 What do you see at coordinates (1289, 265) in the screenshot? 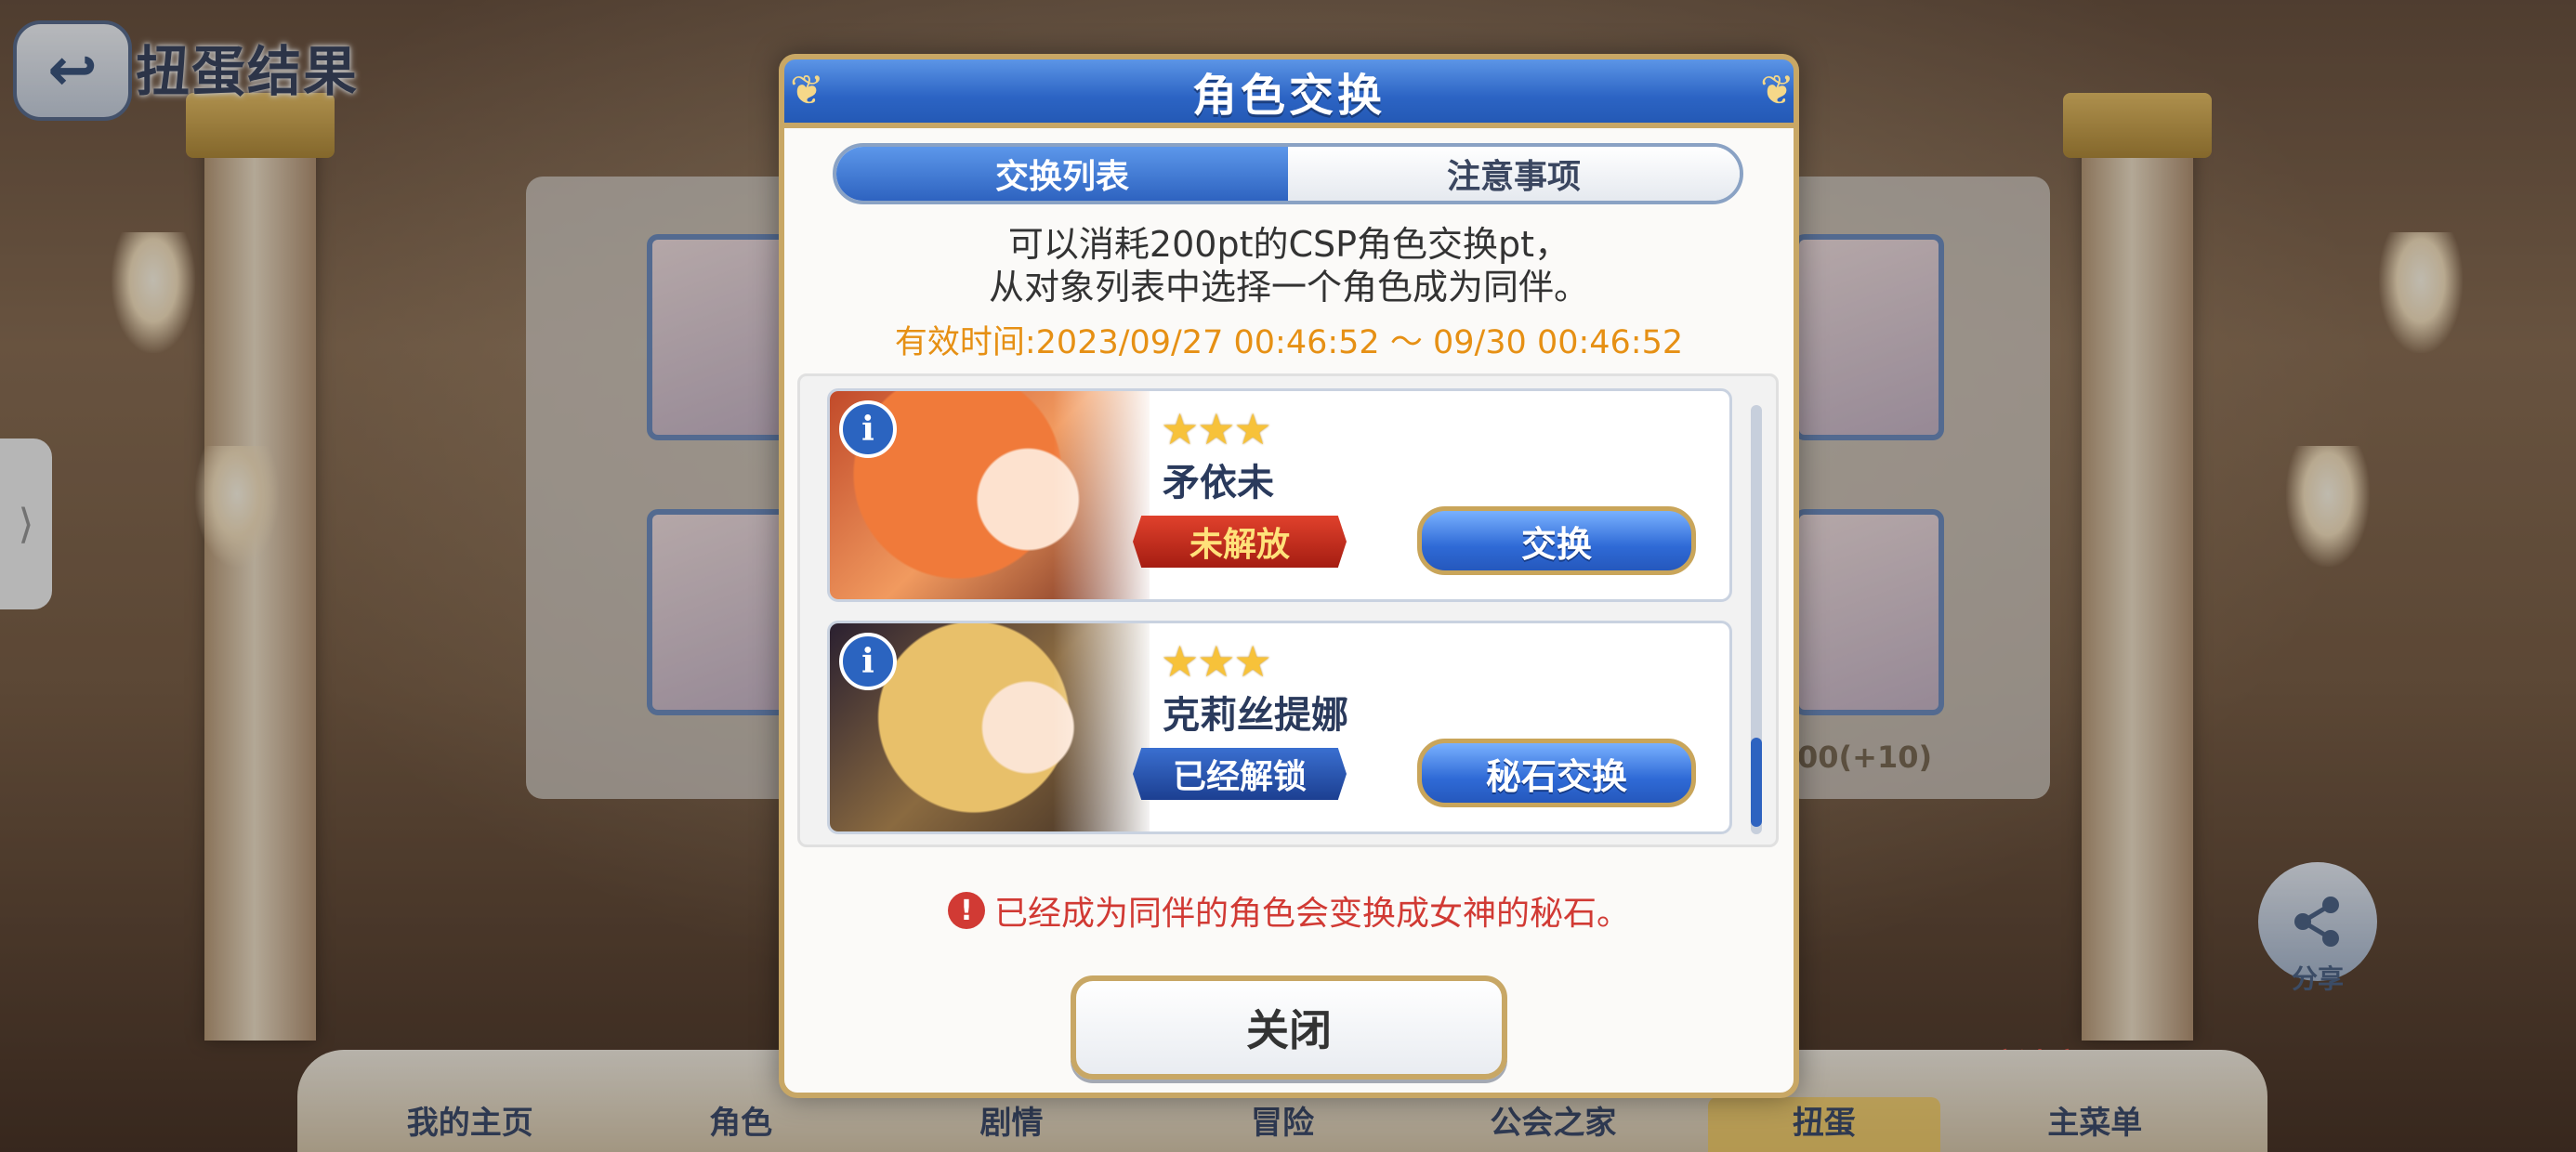
I see `exchange-description: 可以消耗200pt的CSP角色交换pt， 从对象列表中选择一个角色成为同伴。` at bounding box center [1289, 265].